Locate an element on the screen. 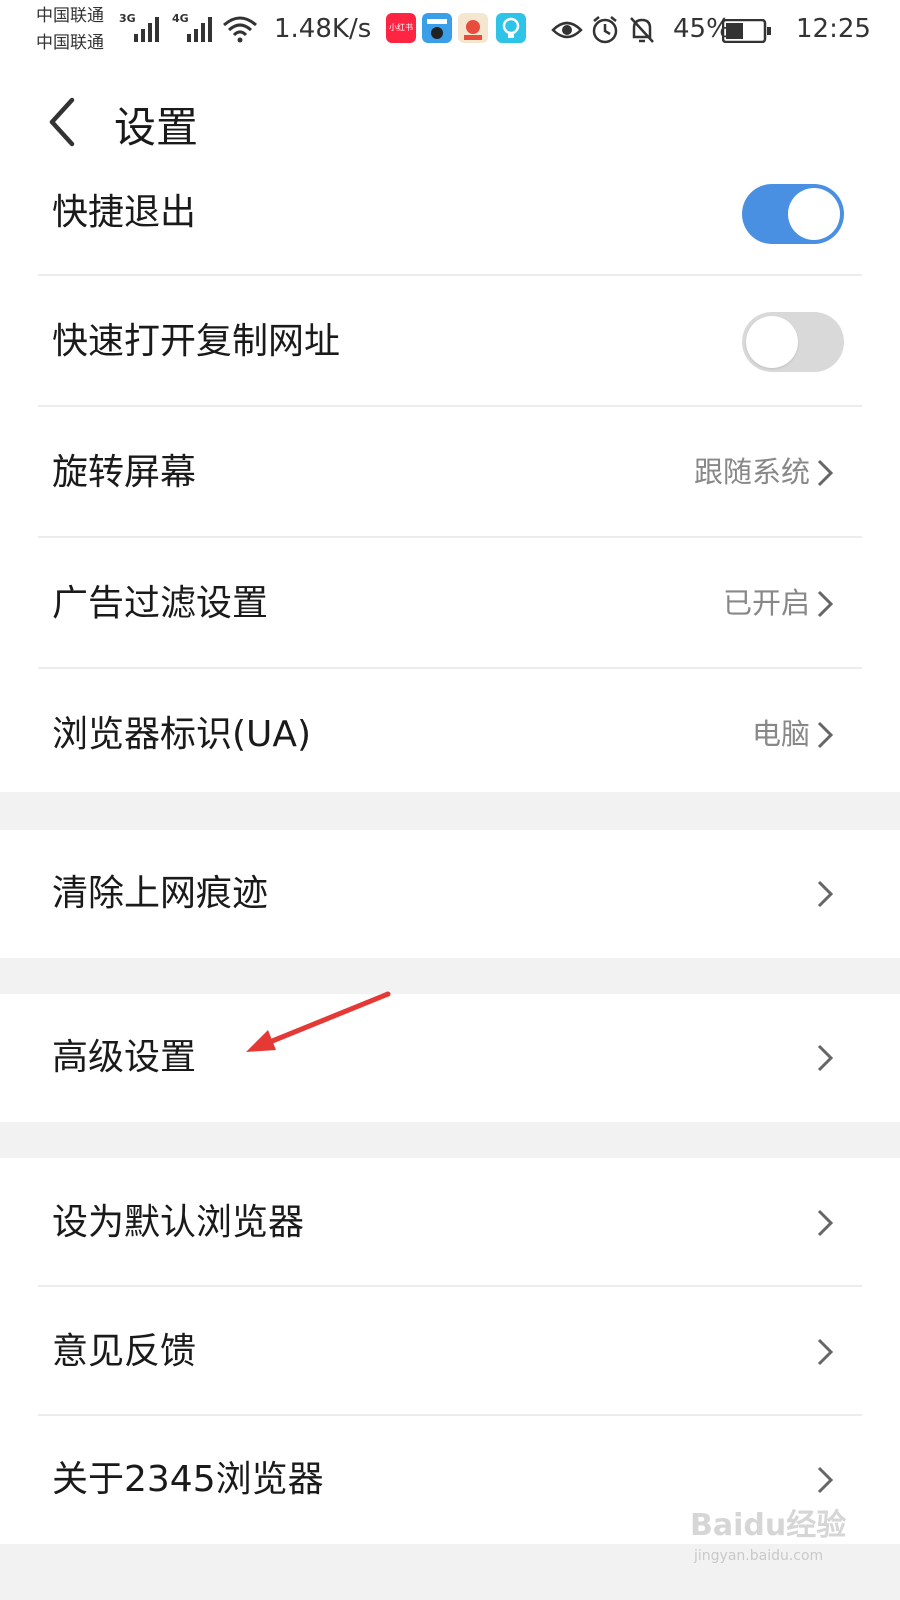  setting-row-feedback: 意见反馈 is located at coordinates (450, 1351).